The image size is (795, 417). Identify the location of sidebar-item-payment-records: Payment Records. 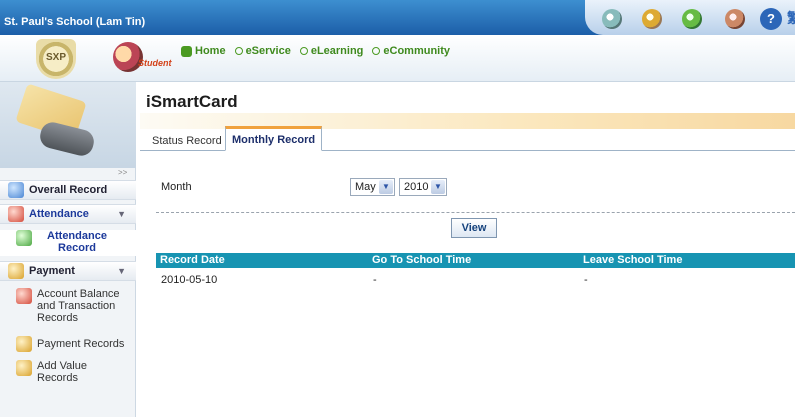
(68, 344).